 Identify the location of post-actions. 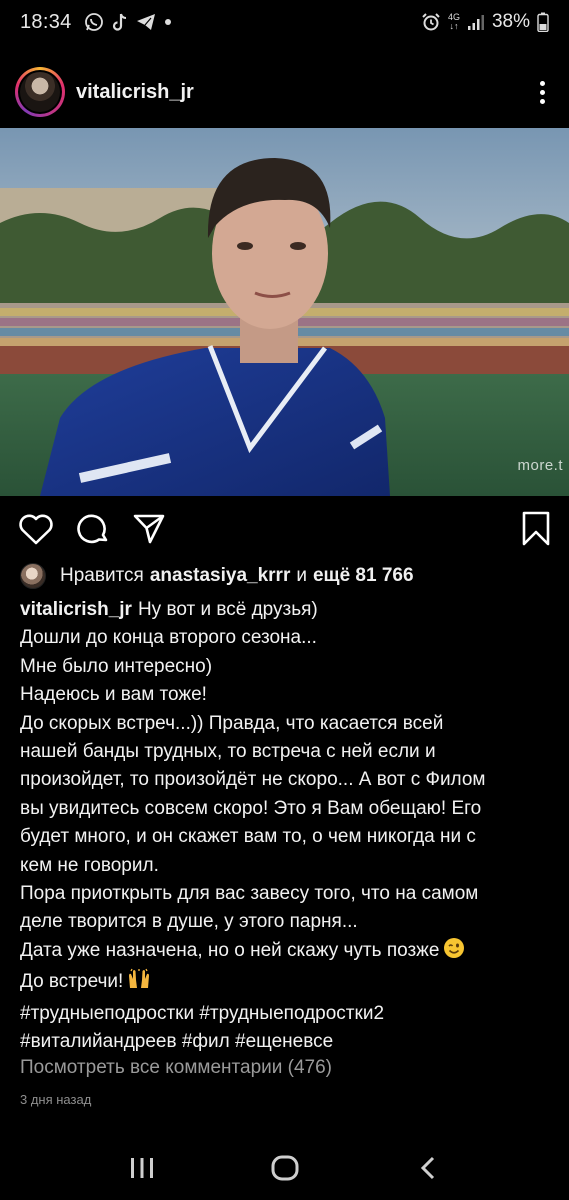
(284, 529).